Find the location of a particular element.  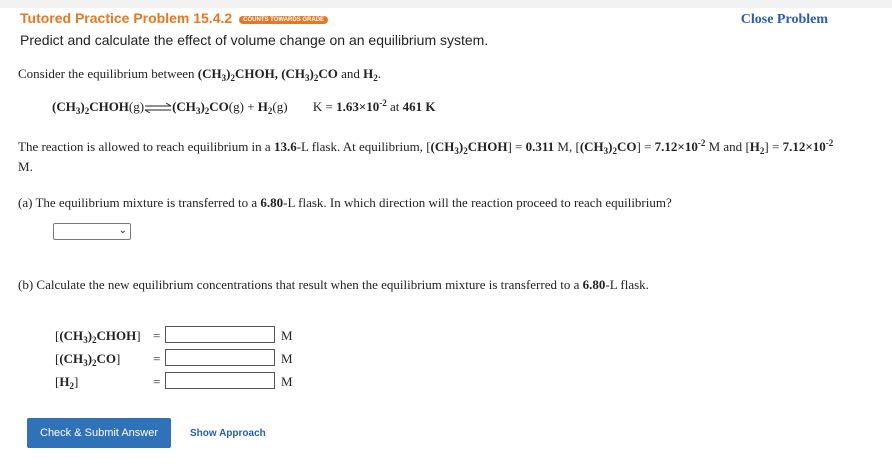

grade-badge: COUNTS TOWARDS GRADE is located at coordinates (284, 20).